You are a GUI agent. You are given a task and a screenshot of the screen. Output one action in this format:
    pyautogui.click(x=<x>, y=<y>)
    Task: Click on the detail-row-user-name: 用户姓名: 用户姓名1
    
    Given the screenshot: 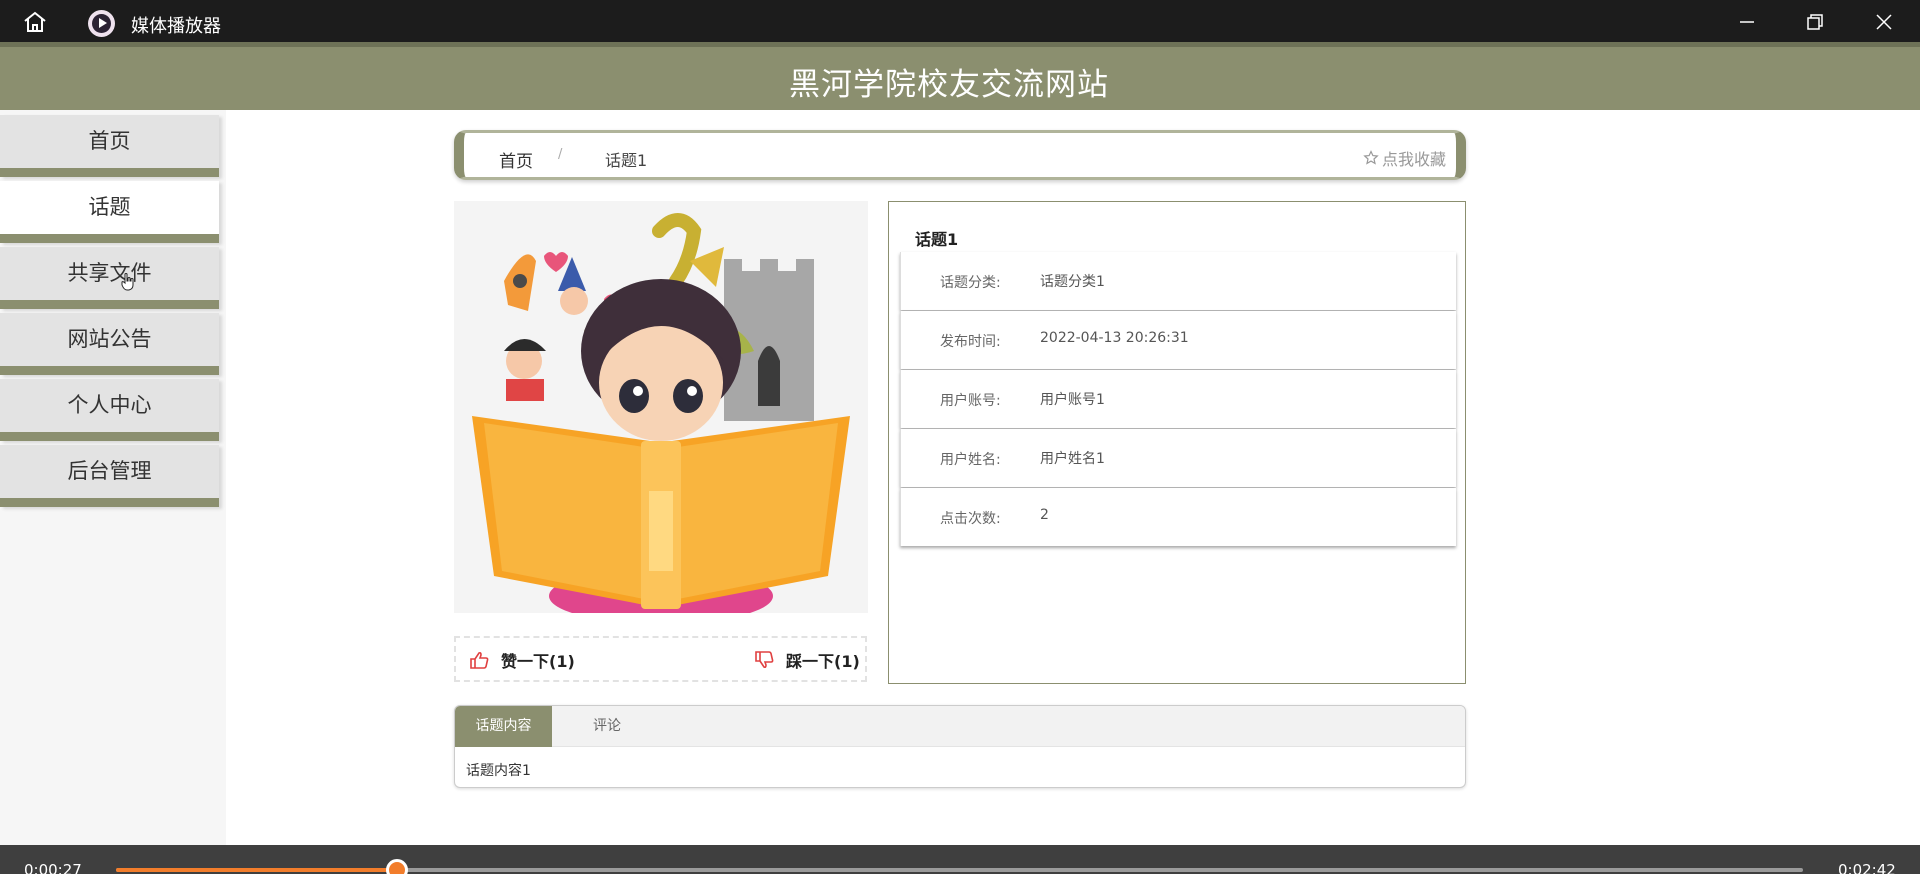 What is the action you would take?
    pyautogui.click(x=1178, y=458)
    